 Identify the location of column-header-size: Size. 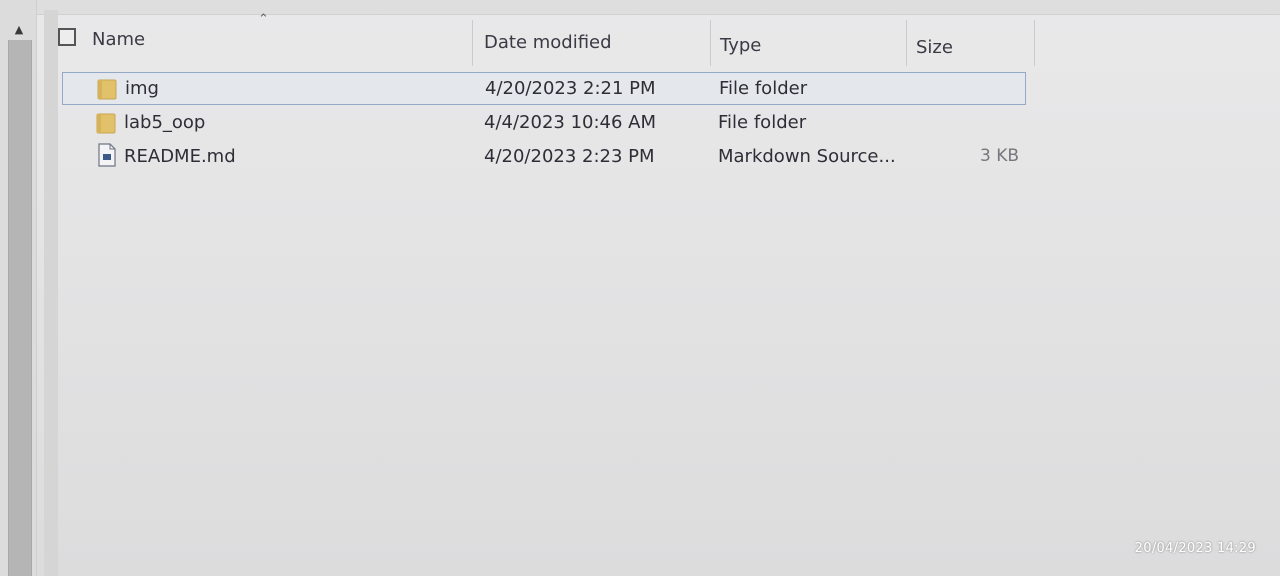
(934, 47).